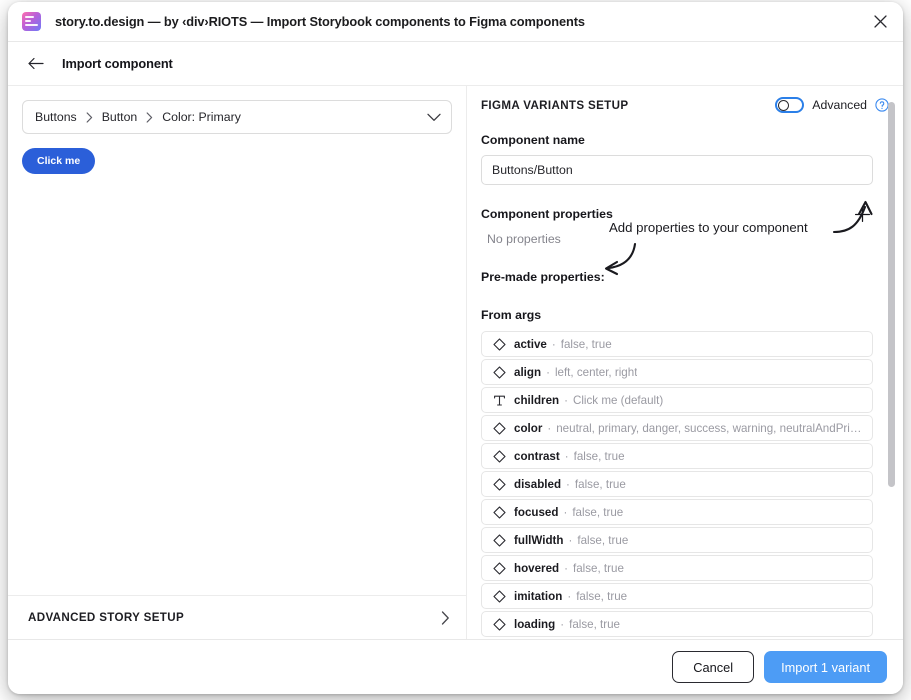 This screenshot has height=700, width=911. I want to click on property-values: left, center, right, so click(596, 372).